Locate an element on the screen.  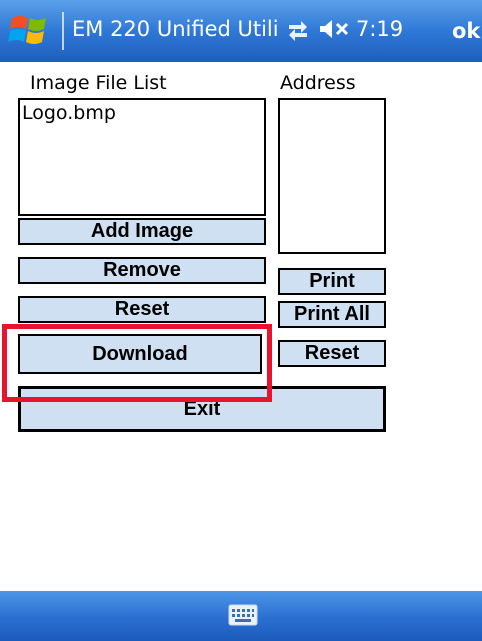
reset-address-button: Reset is located at coordinates (332, 353).